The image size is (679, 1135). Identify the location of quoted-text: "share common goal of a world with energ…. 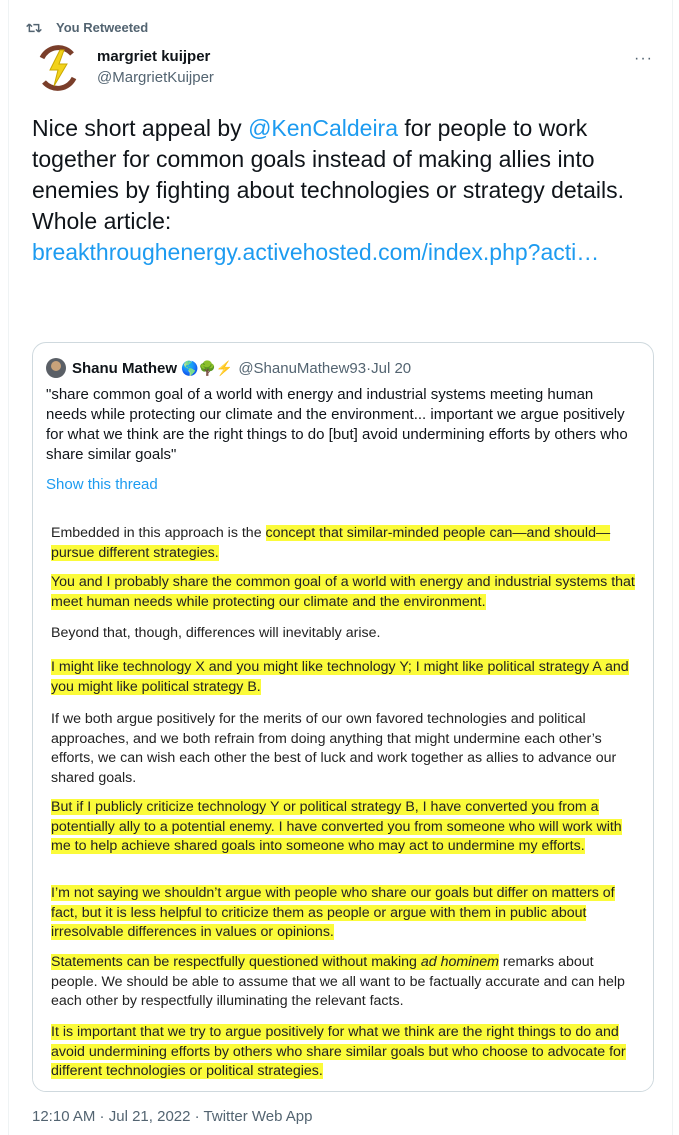
(337, 424).